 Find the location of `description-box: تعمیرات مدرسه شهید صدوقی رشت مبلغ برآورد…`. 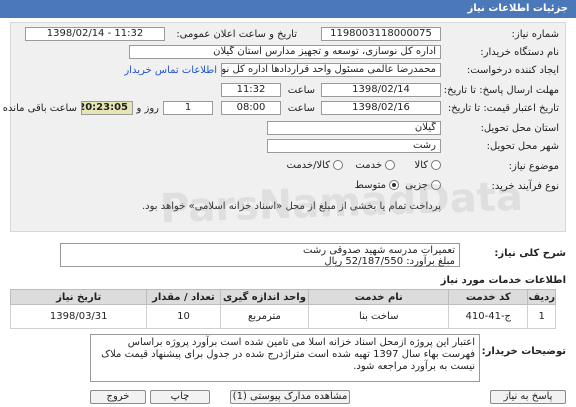

description-box: تعمیرات مدرسه شهید صدوقی رشت مبلغ برآورد… is located at coordinates (260, 255).